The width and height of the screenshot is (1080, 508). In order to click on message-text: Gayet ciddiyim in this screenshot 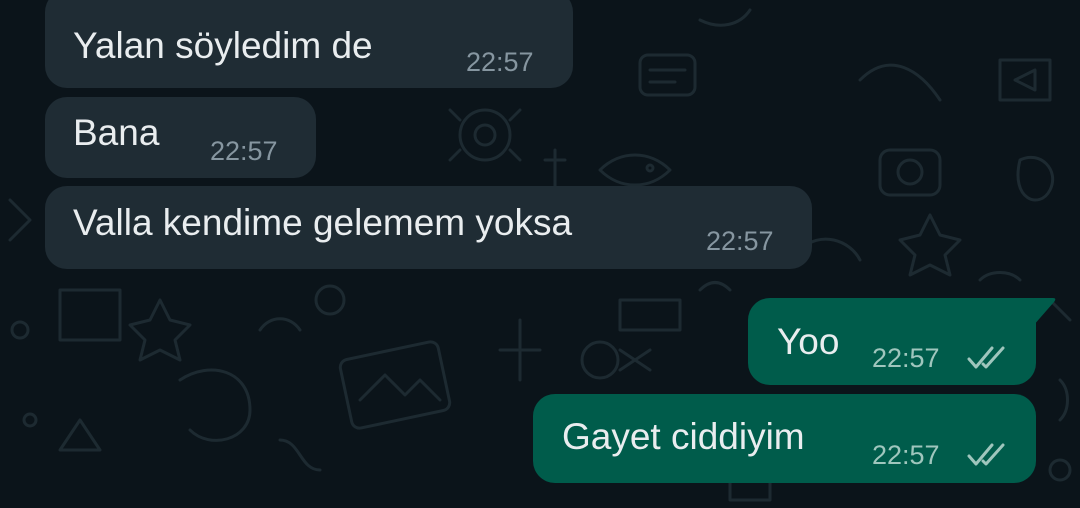, I will do `click(683, 436)`.